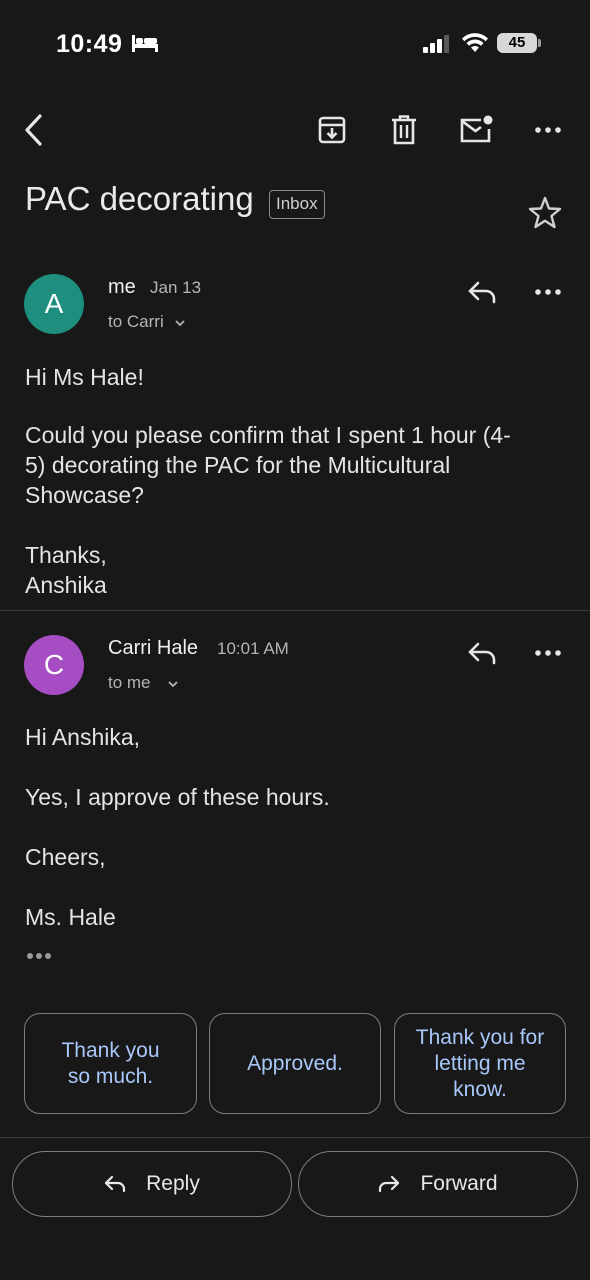 The height and width of the screenshot is (1280, 590). Describe the element at coordinates (83, 737) in the screenshot. I see `message-body-line: Hi Anshika,` at that location.